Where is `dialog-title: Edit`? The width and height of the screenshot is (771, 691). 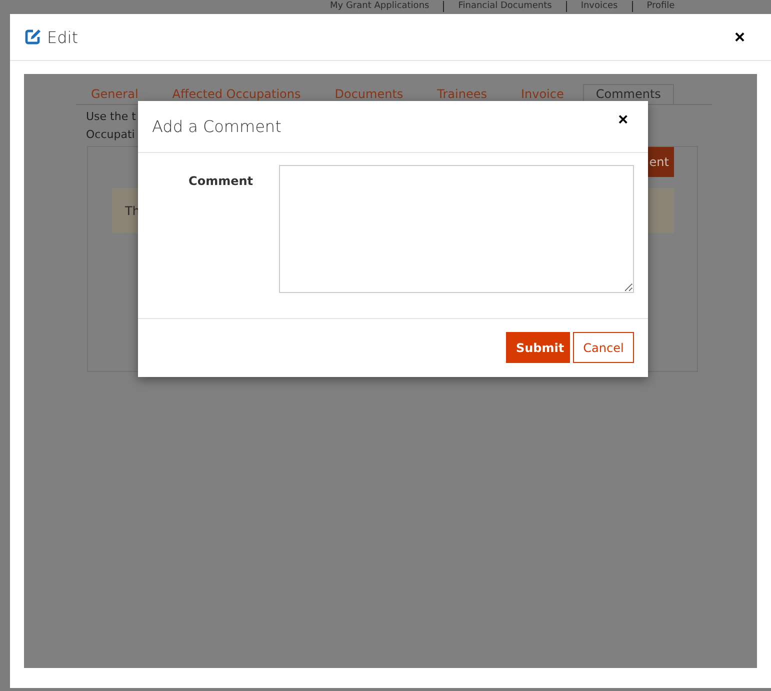
dialog-title: Edit is located at coordinates (62, 37).